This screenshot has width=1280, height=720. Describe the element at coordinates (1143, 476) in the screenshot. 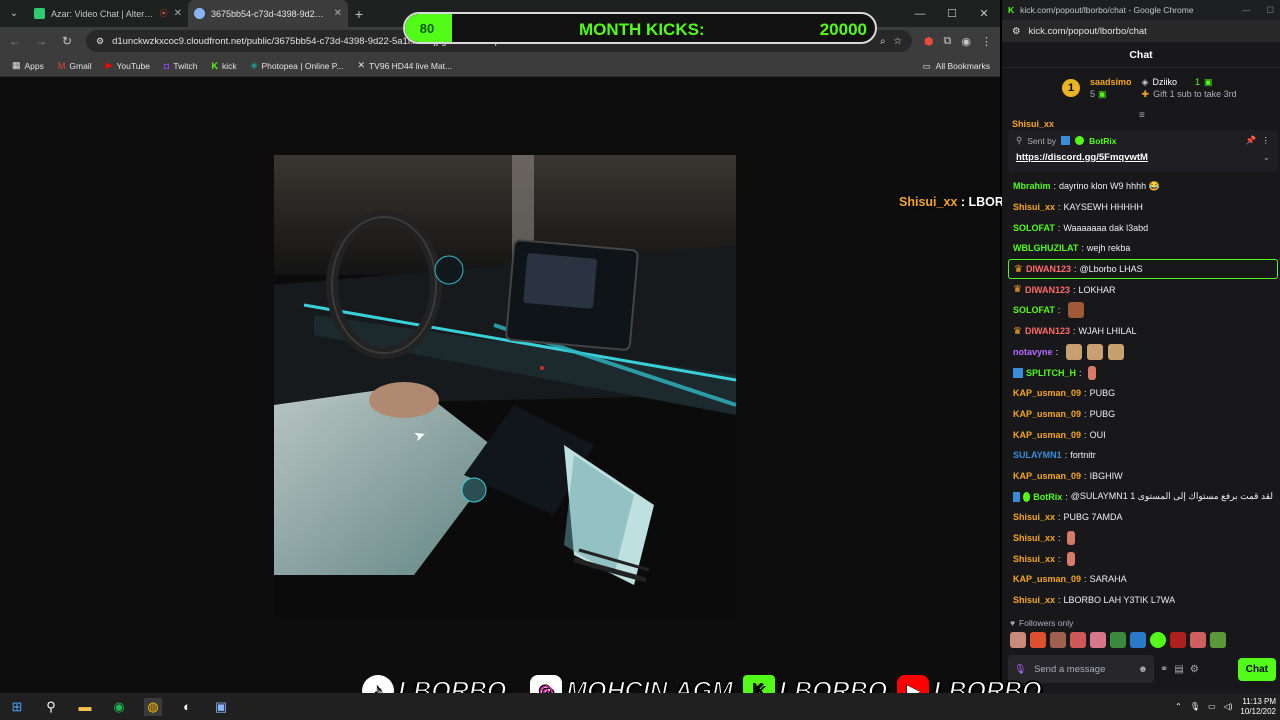

I see `chat-message: KAP_usman_09: IBGHIW` at that location.